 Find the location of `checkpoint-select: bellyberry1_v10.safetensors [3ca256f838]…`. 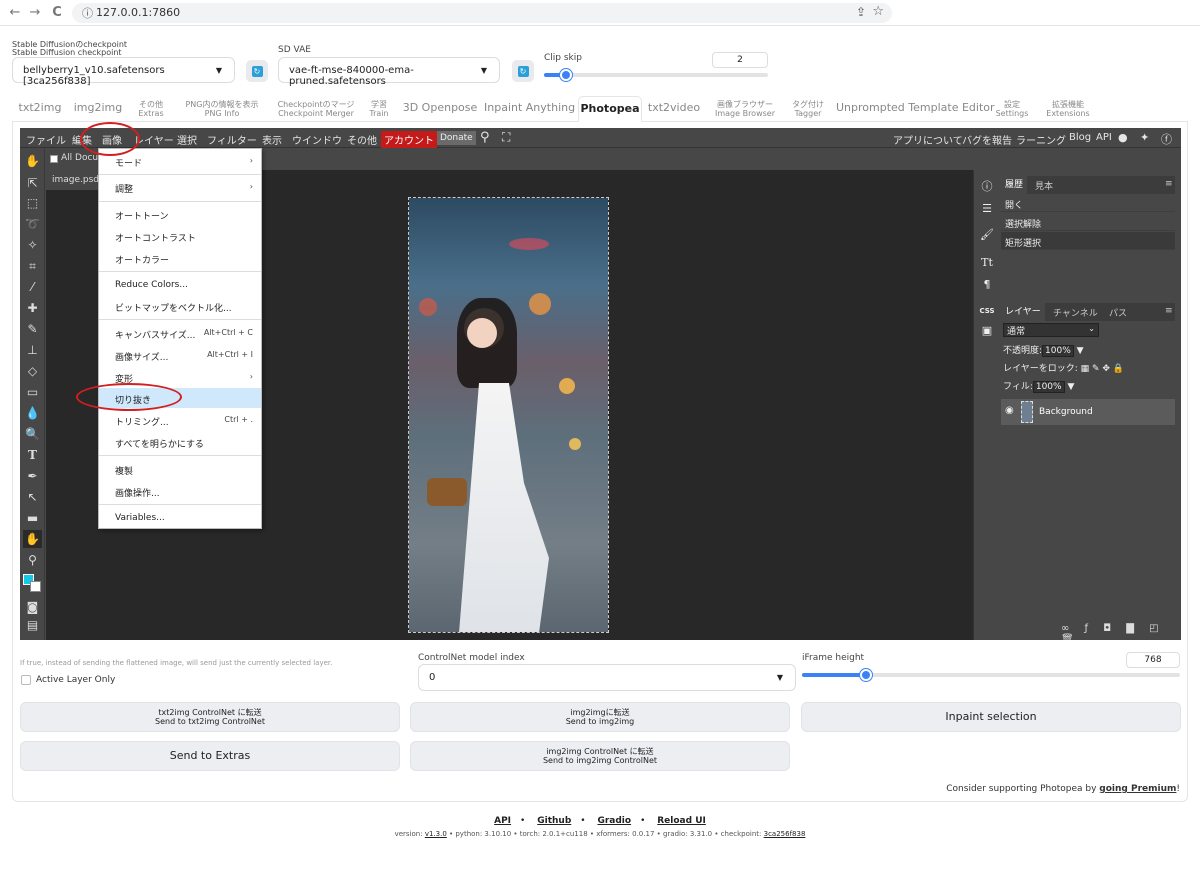

checkpoint-select: bellyberry1_v10.safetensors [3ca256f838]… is located at coordinates (123, 72).